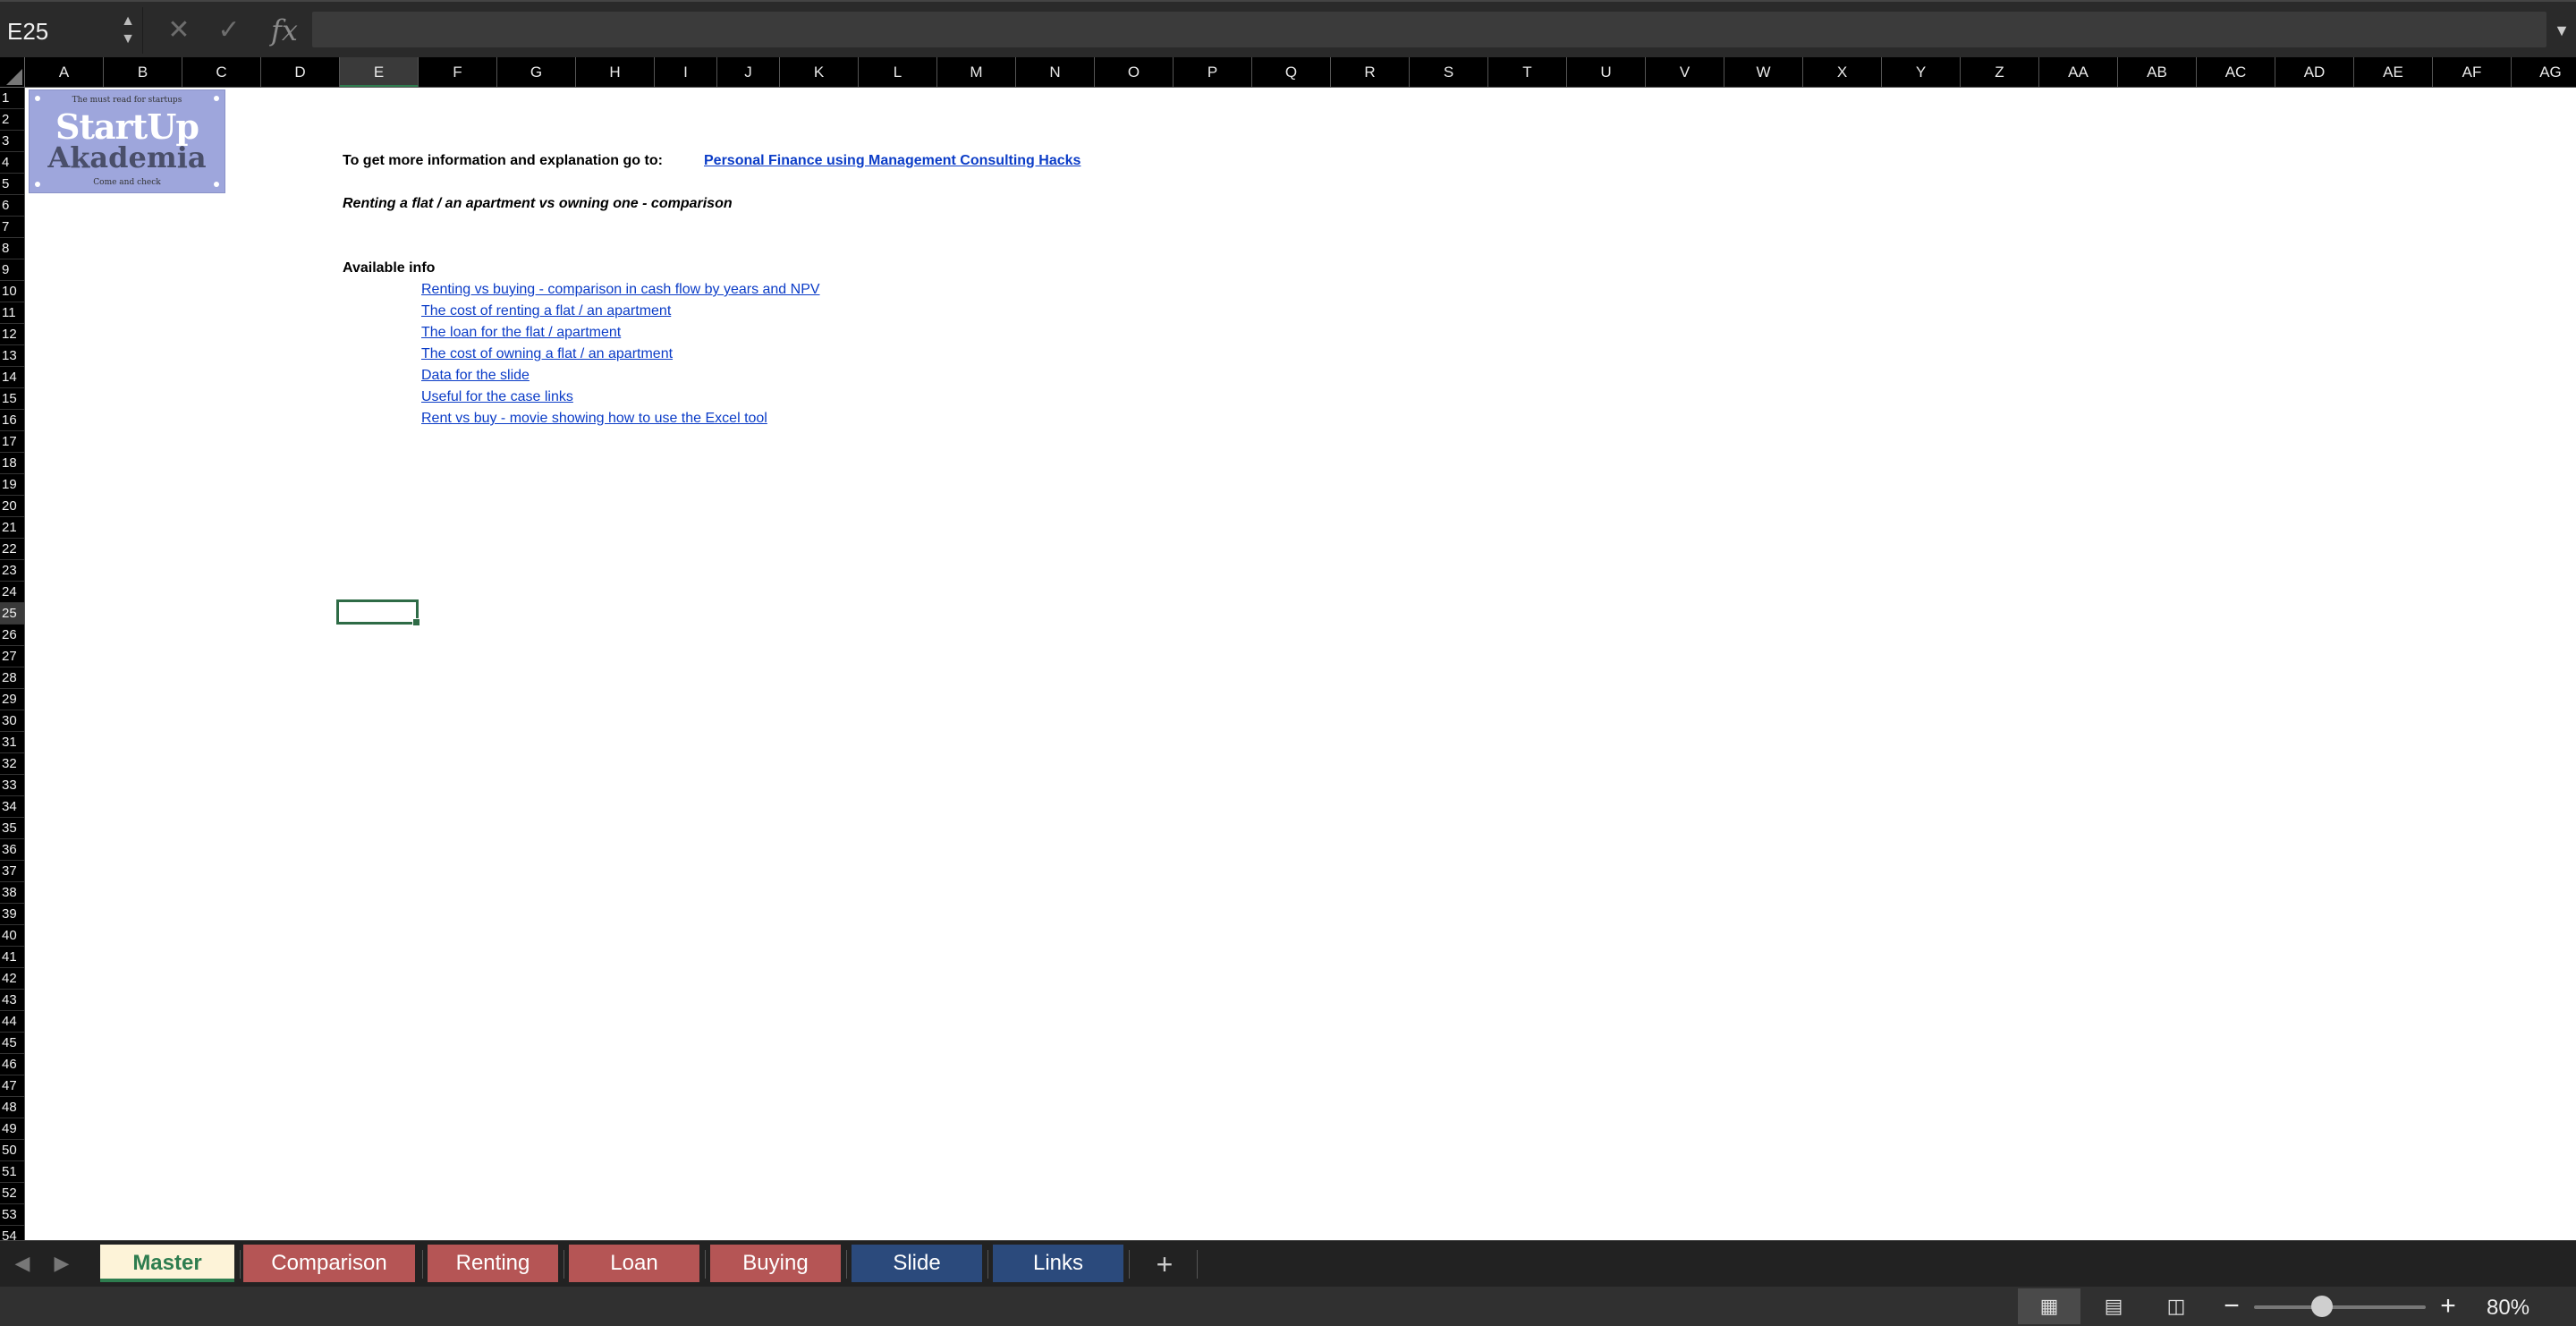  Describe the element at coordinates (12, 1064) in the screenshot. I see `row-header-46: 46` at that location.